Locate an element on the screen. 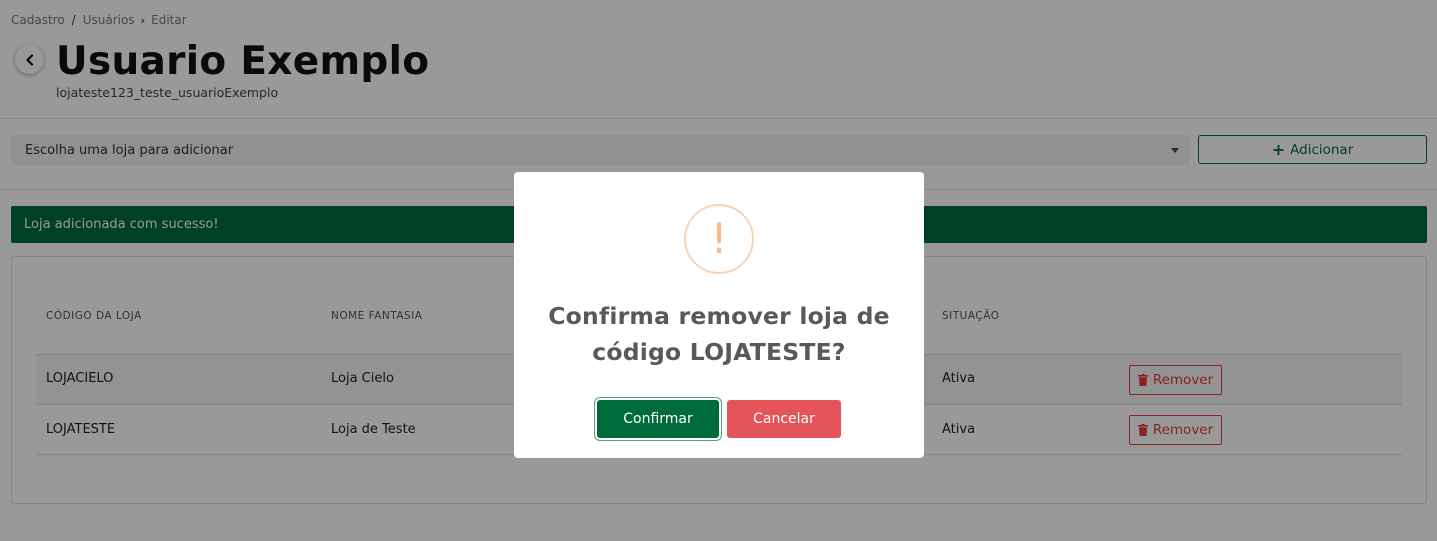 The image size is (1437, 541). dialog-title-line1: Confirma remover loja de is located at coordinates (719, 316).